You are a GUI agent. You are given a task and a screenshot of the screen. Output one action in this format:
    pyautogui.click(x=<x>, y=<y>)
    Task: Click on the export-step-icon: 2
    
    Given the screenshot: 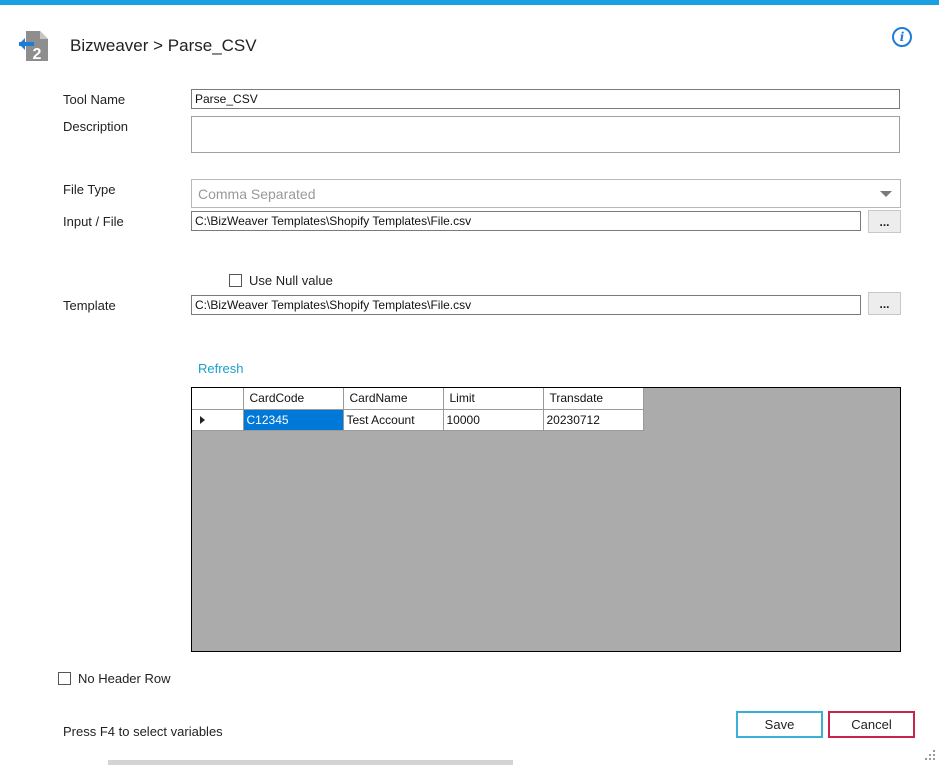 What is the action you would take?
    pyautogui.click(x=35, y=46)
    